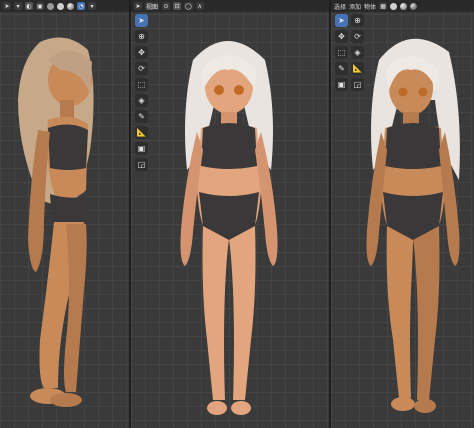 This screenshot has height=428, width=474. I want to click on top-side, so click(68, 147).